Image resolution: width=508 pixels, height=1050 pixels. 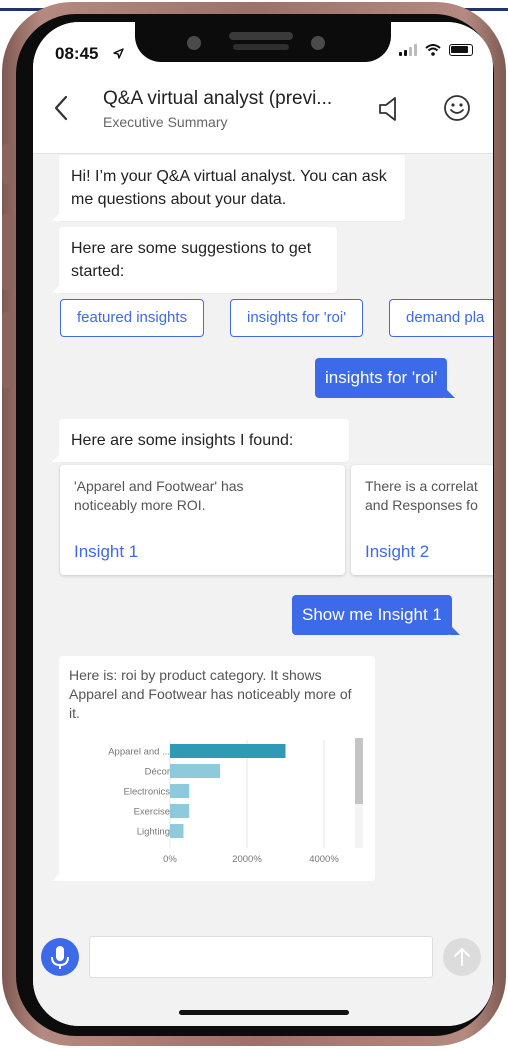 What do you see at coordinates (147, 792) in the screenshot?
I see `chart-category-label: Electronics` at bounding box center [147, 792].